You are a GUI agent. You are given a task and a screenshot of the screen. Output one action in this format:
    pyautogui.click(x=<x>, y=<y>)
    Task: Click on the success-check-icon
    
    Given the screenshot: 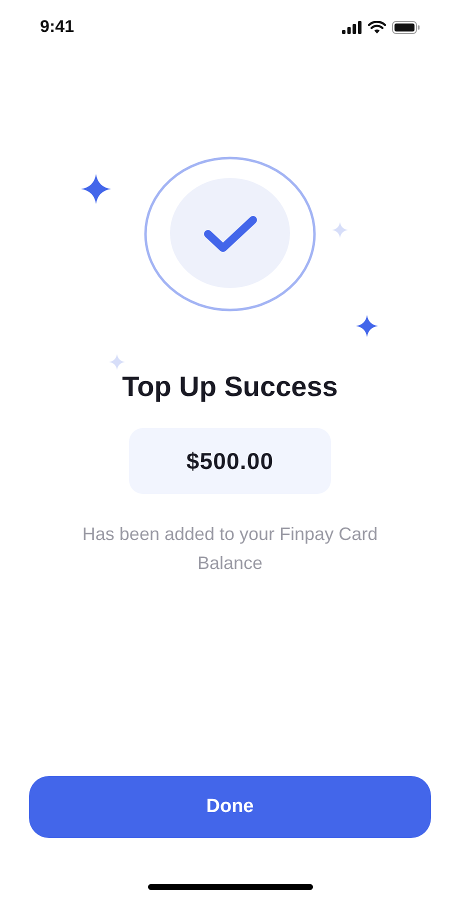 What is the action you would take?
    pyautogui.click(x=230, y=234)
    